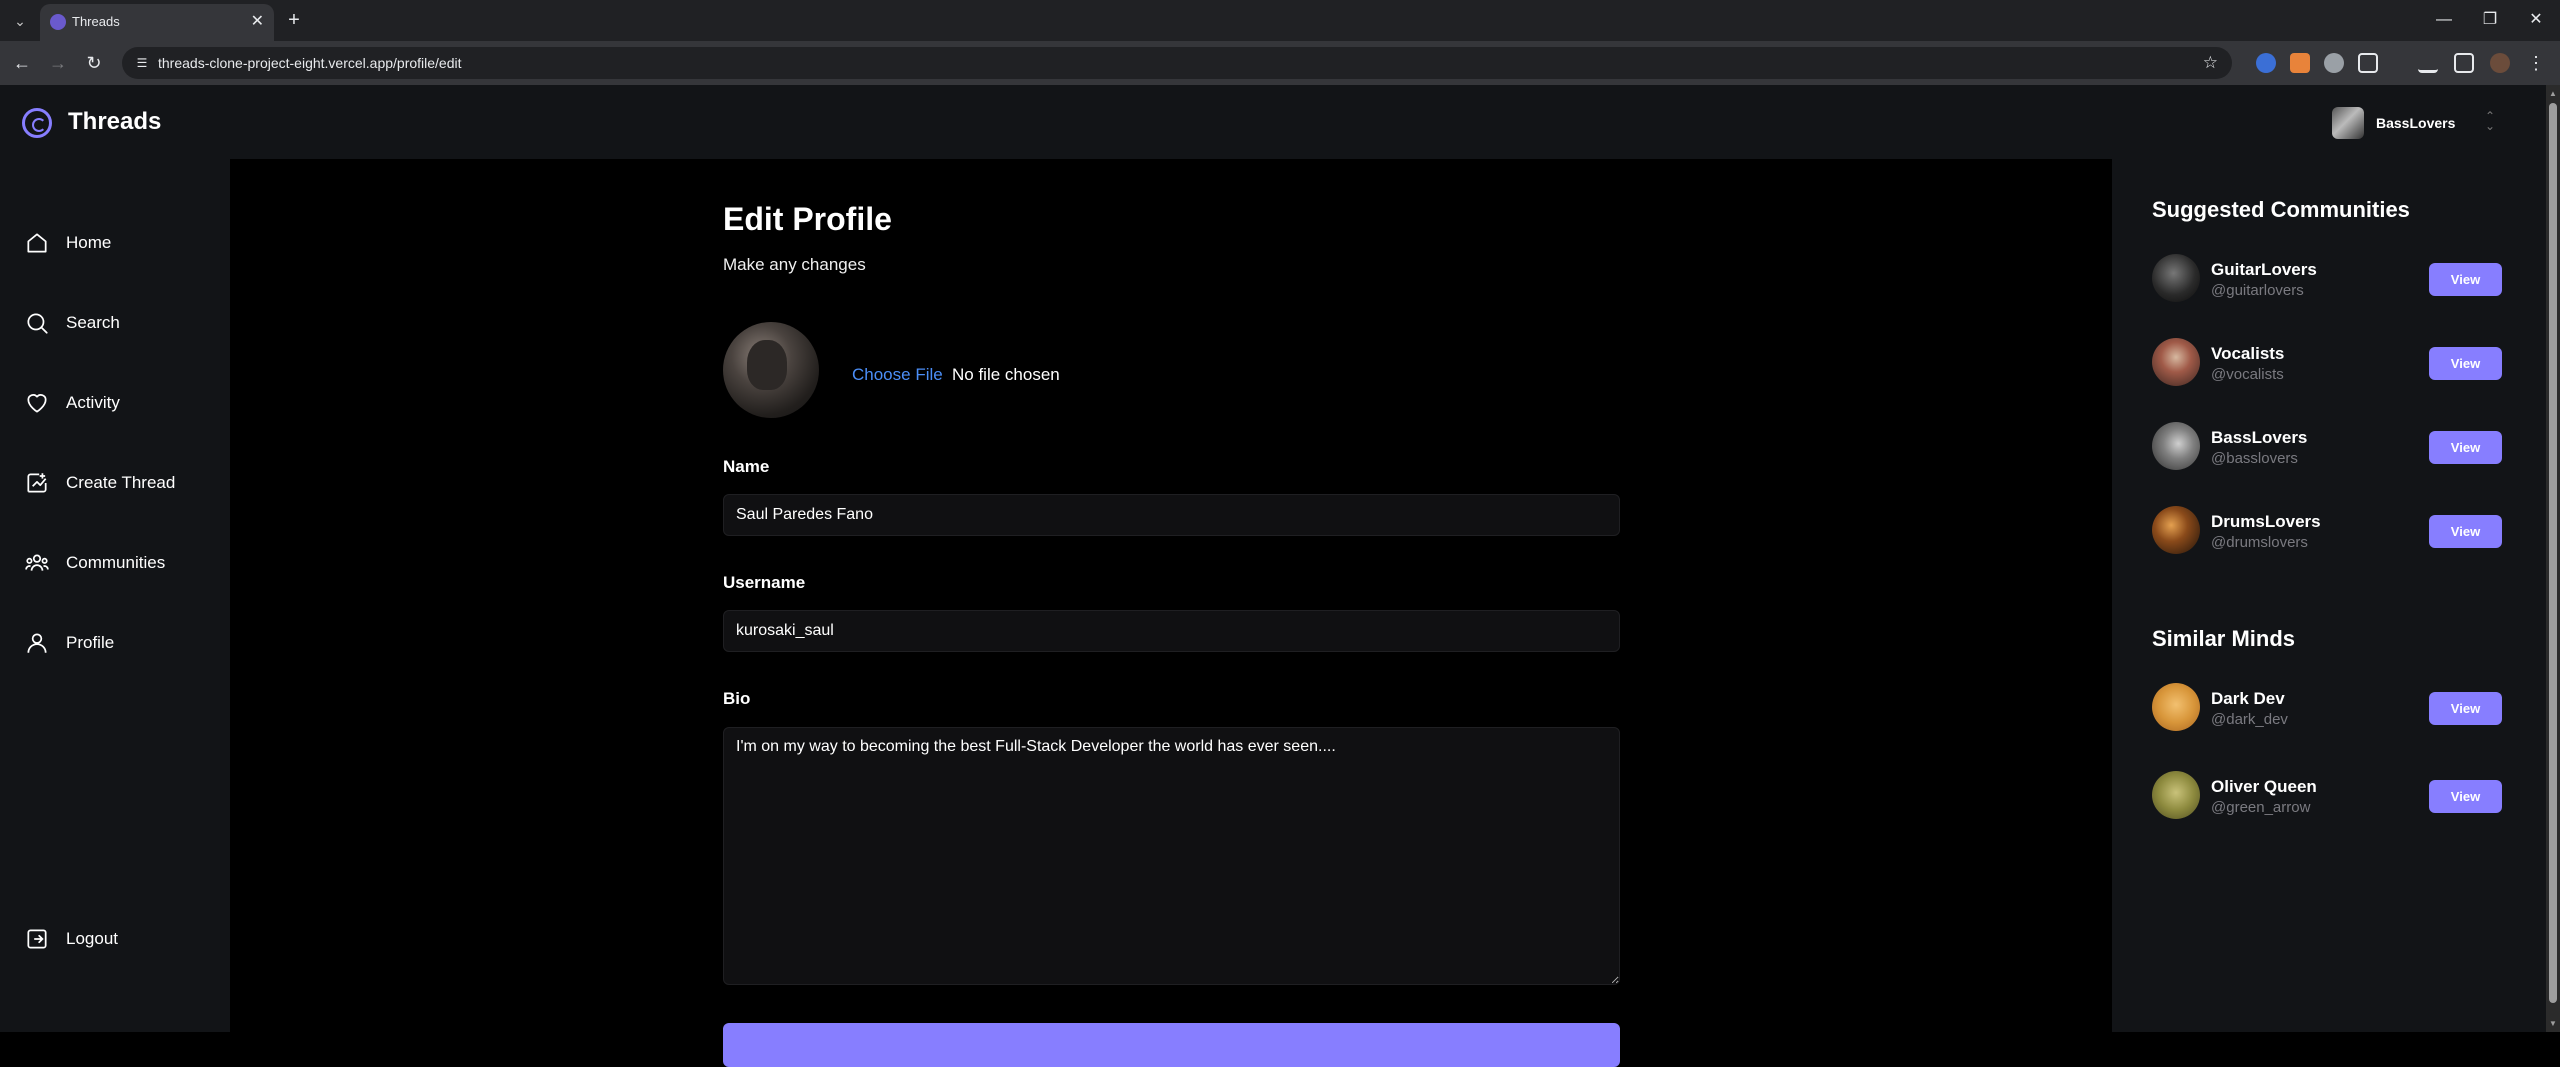  I want to click on community-handle: @drumslovers, so click(2259, 542).